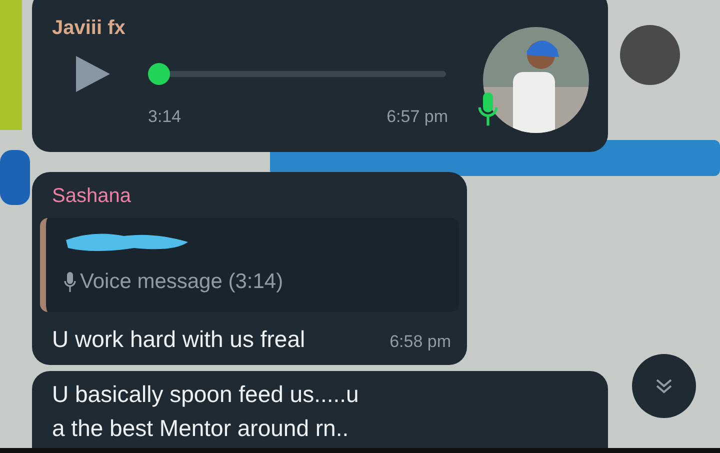 The height and width of the screenshot is (453, 720). Describe the element at coordinates (297, 74) in the screenshot. I see `audio-track` at that location.